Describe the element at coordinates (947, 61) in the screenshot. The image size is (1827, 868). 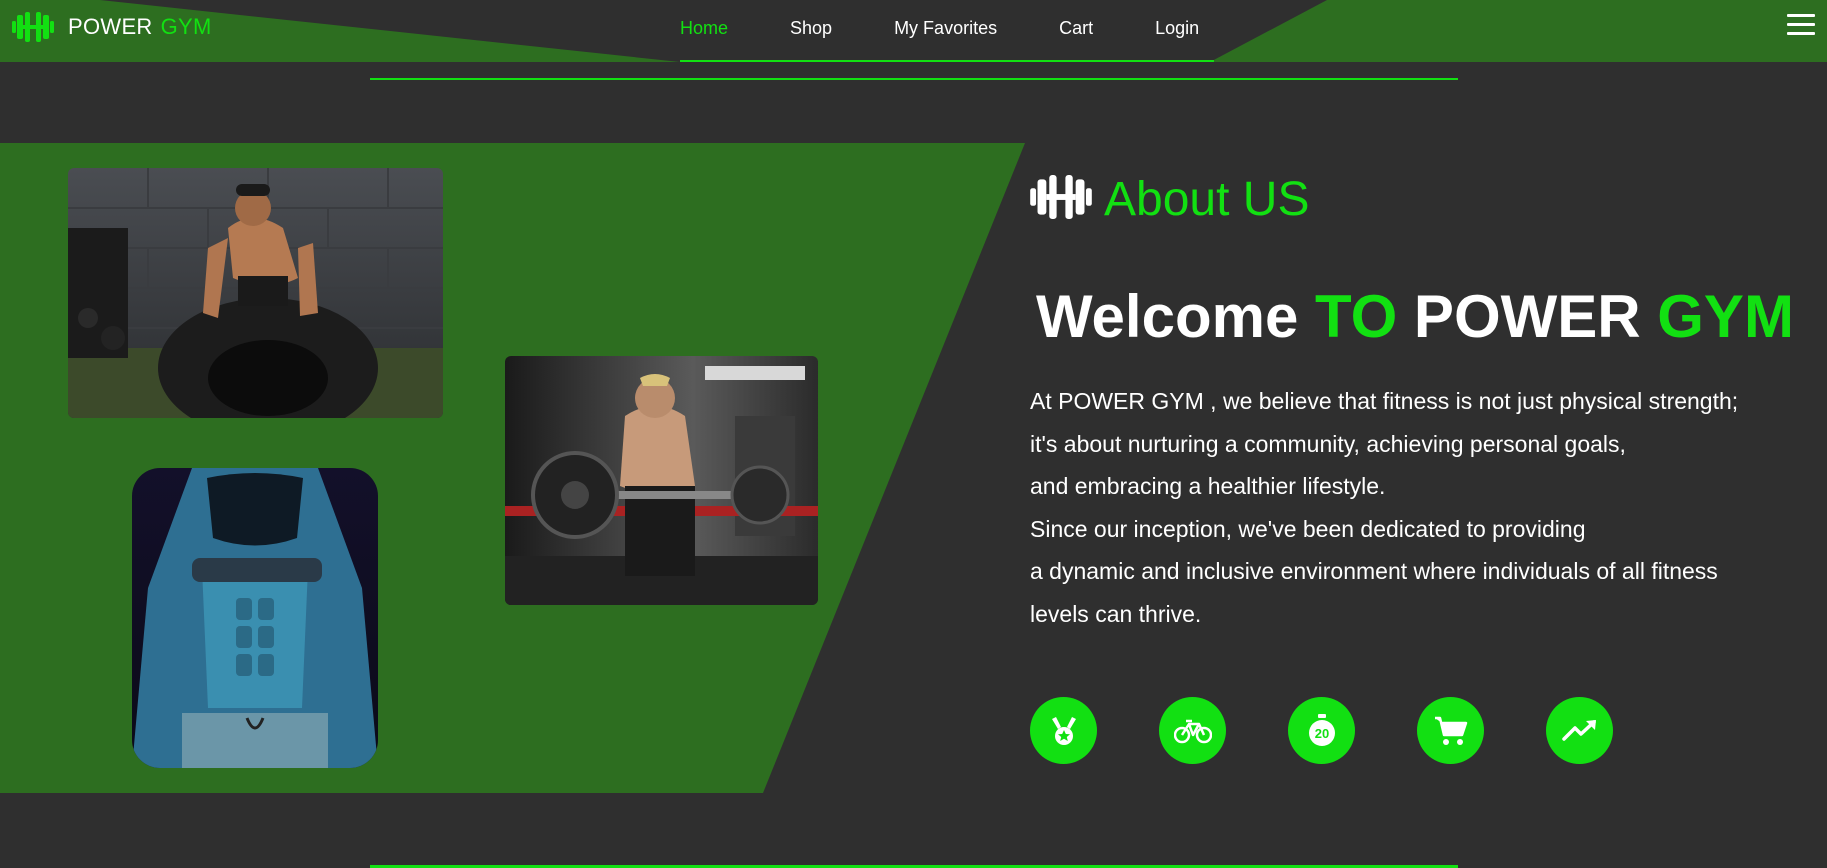
I see `nav-underline` at that location.